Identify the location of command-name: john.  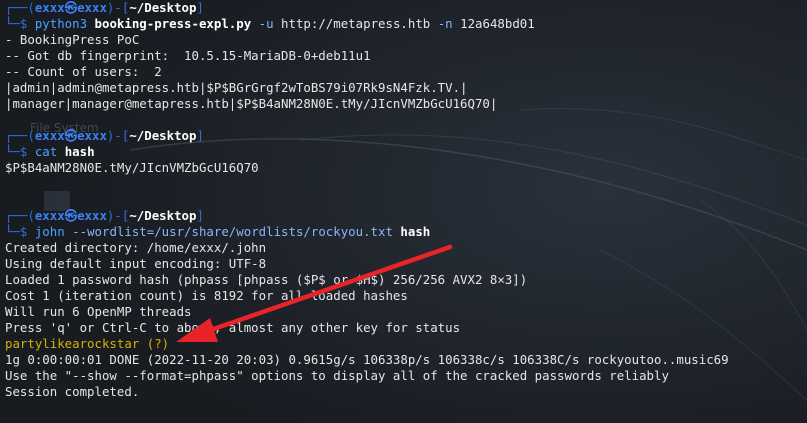
(49, 231).